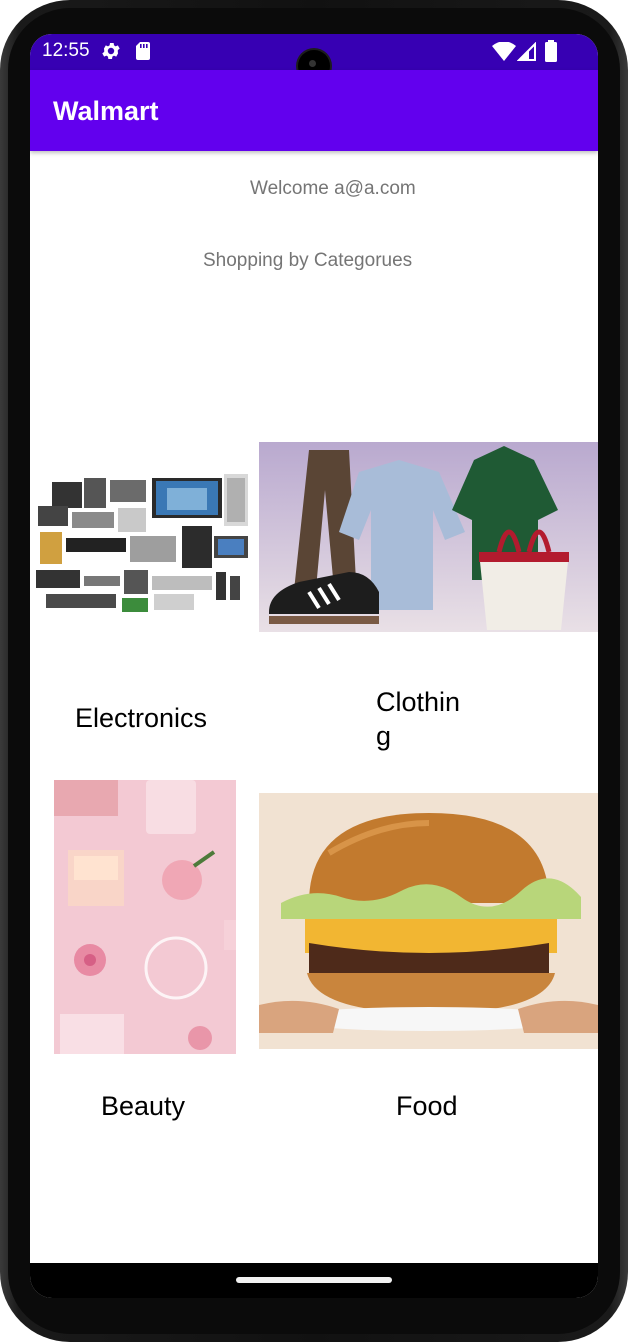  Describe the element at coordinates (418, 719) in the screenshot. I see `clothing-label: Clothin g` at that location.